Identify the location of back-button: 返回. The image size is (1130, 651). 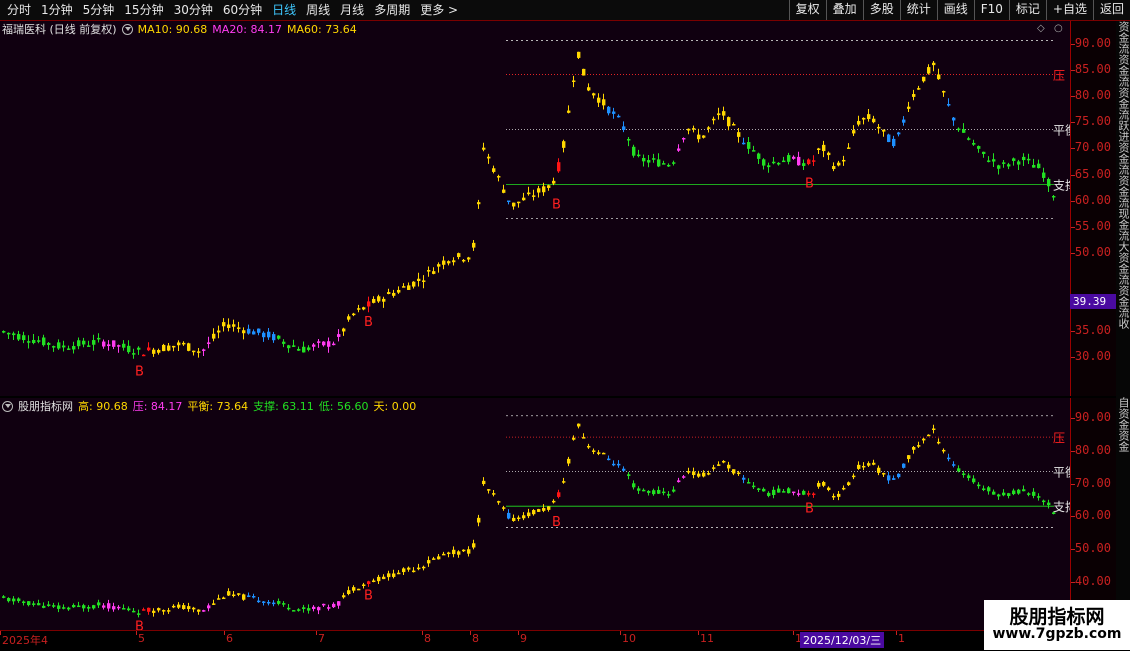
(1111, 10).